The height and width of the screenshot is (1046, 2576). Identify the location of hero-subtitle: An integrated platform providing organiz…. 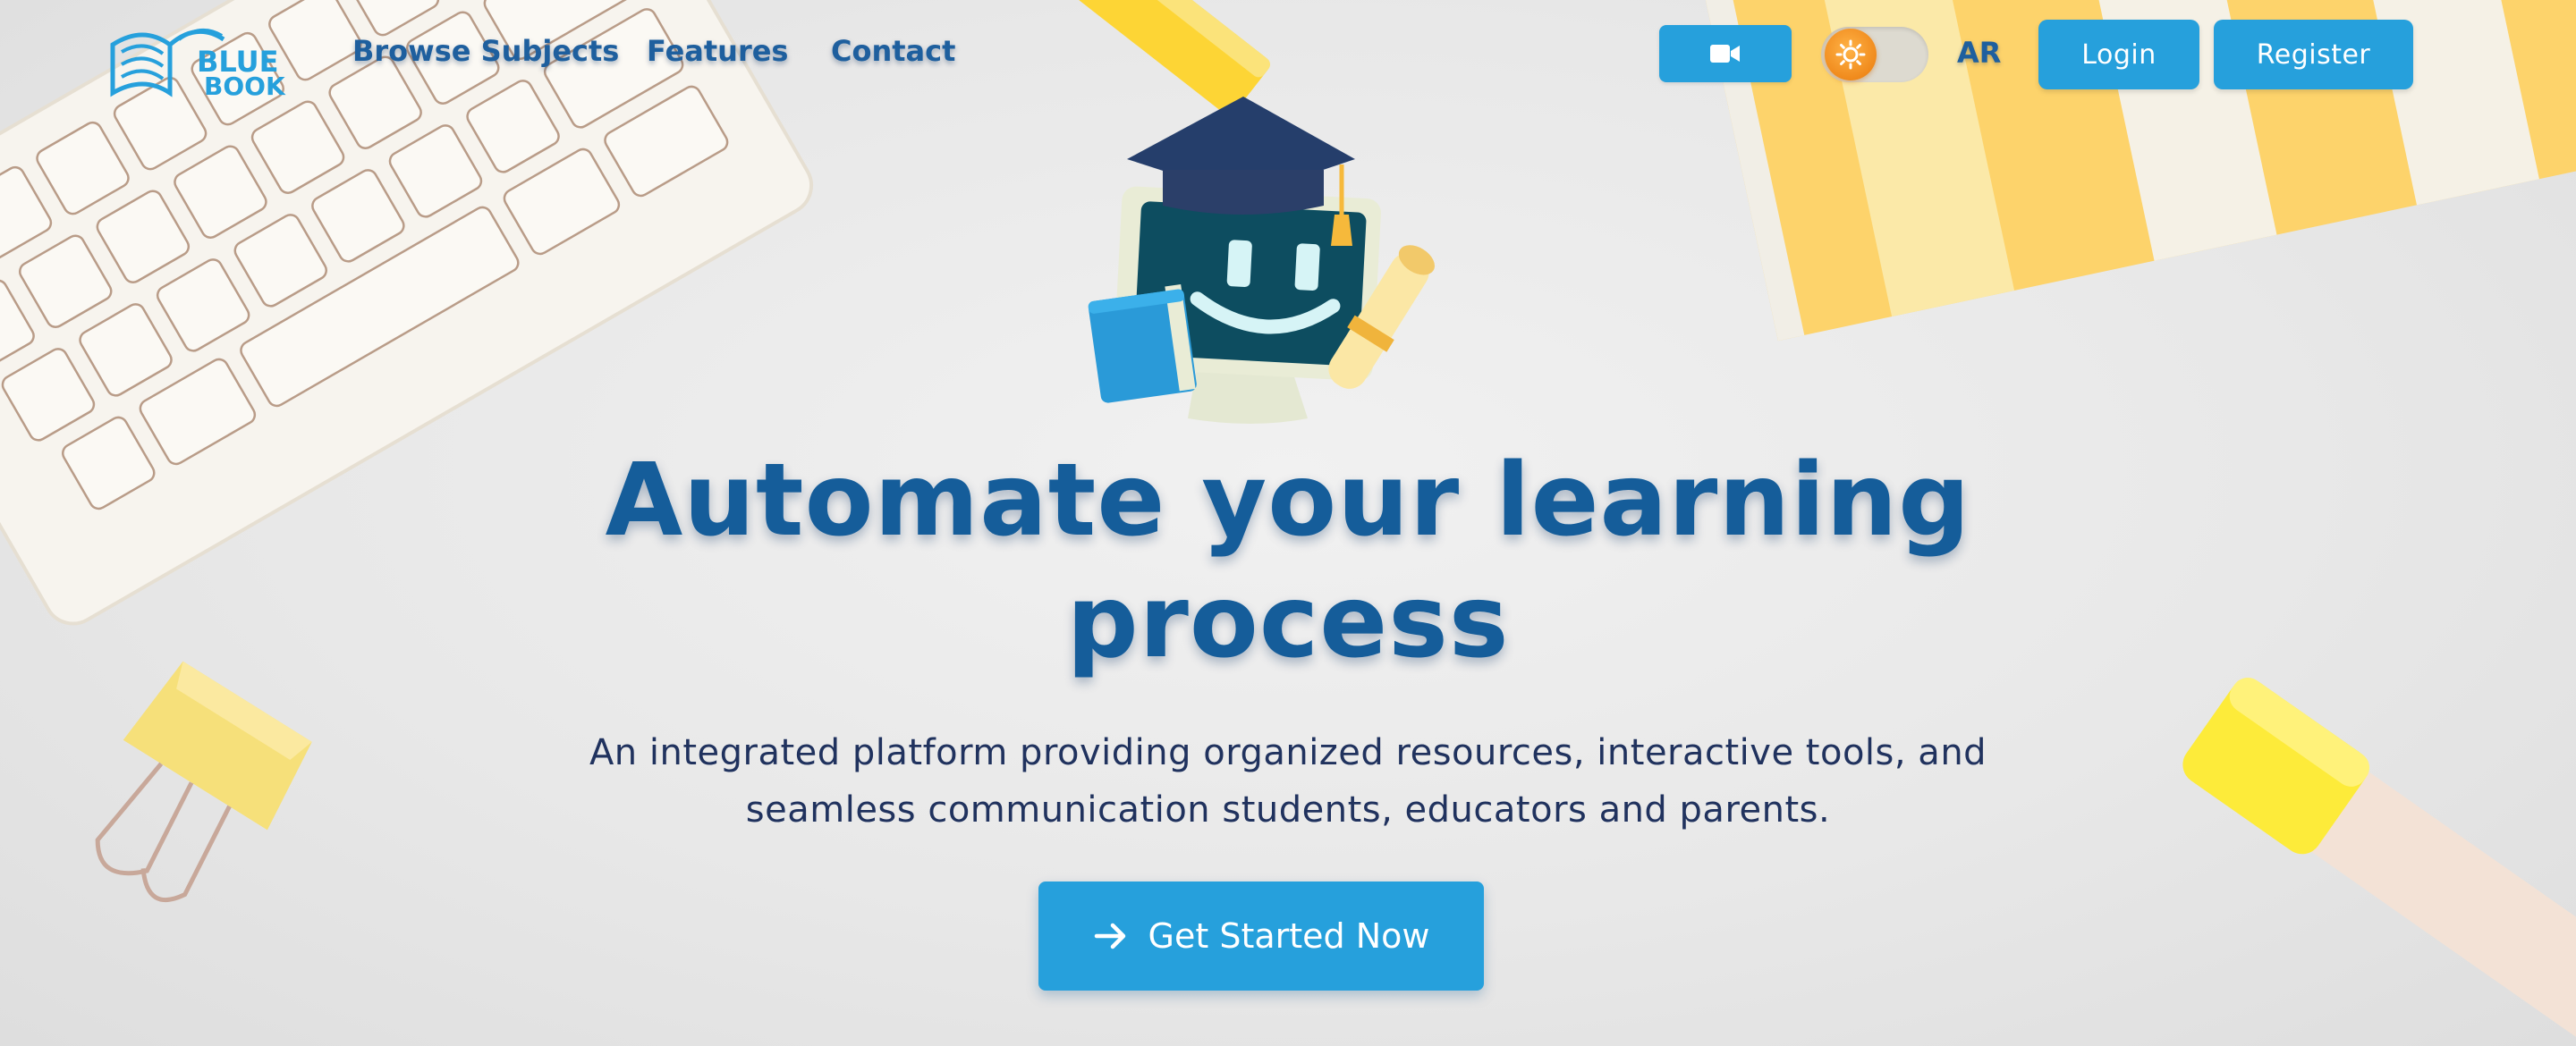
(1288, 782).